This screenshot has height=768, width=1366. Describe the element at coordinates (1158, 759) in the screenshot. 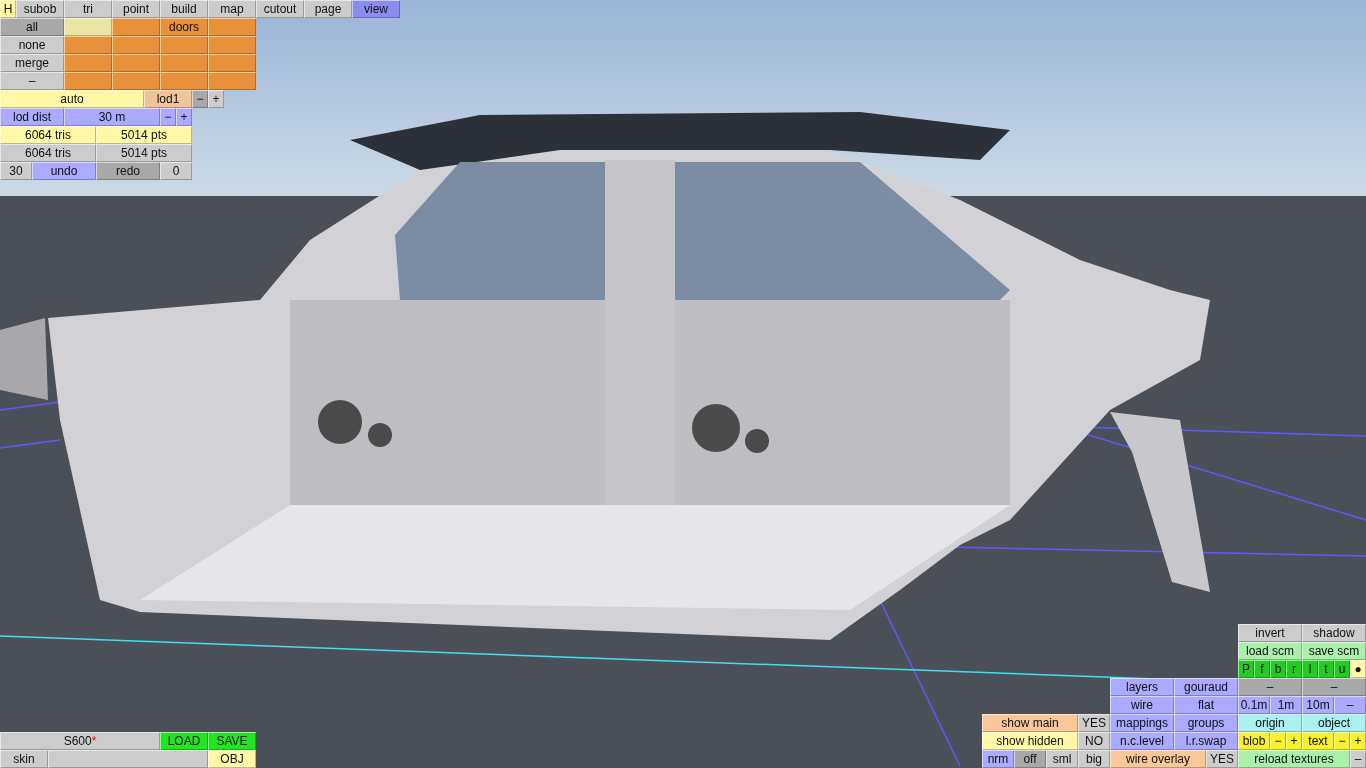

I see `panel-button: wire overlay` at that location.